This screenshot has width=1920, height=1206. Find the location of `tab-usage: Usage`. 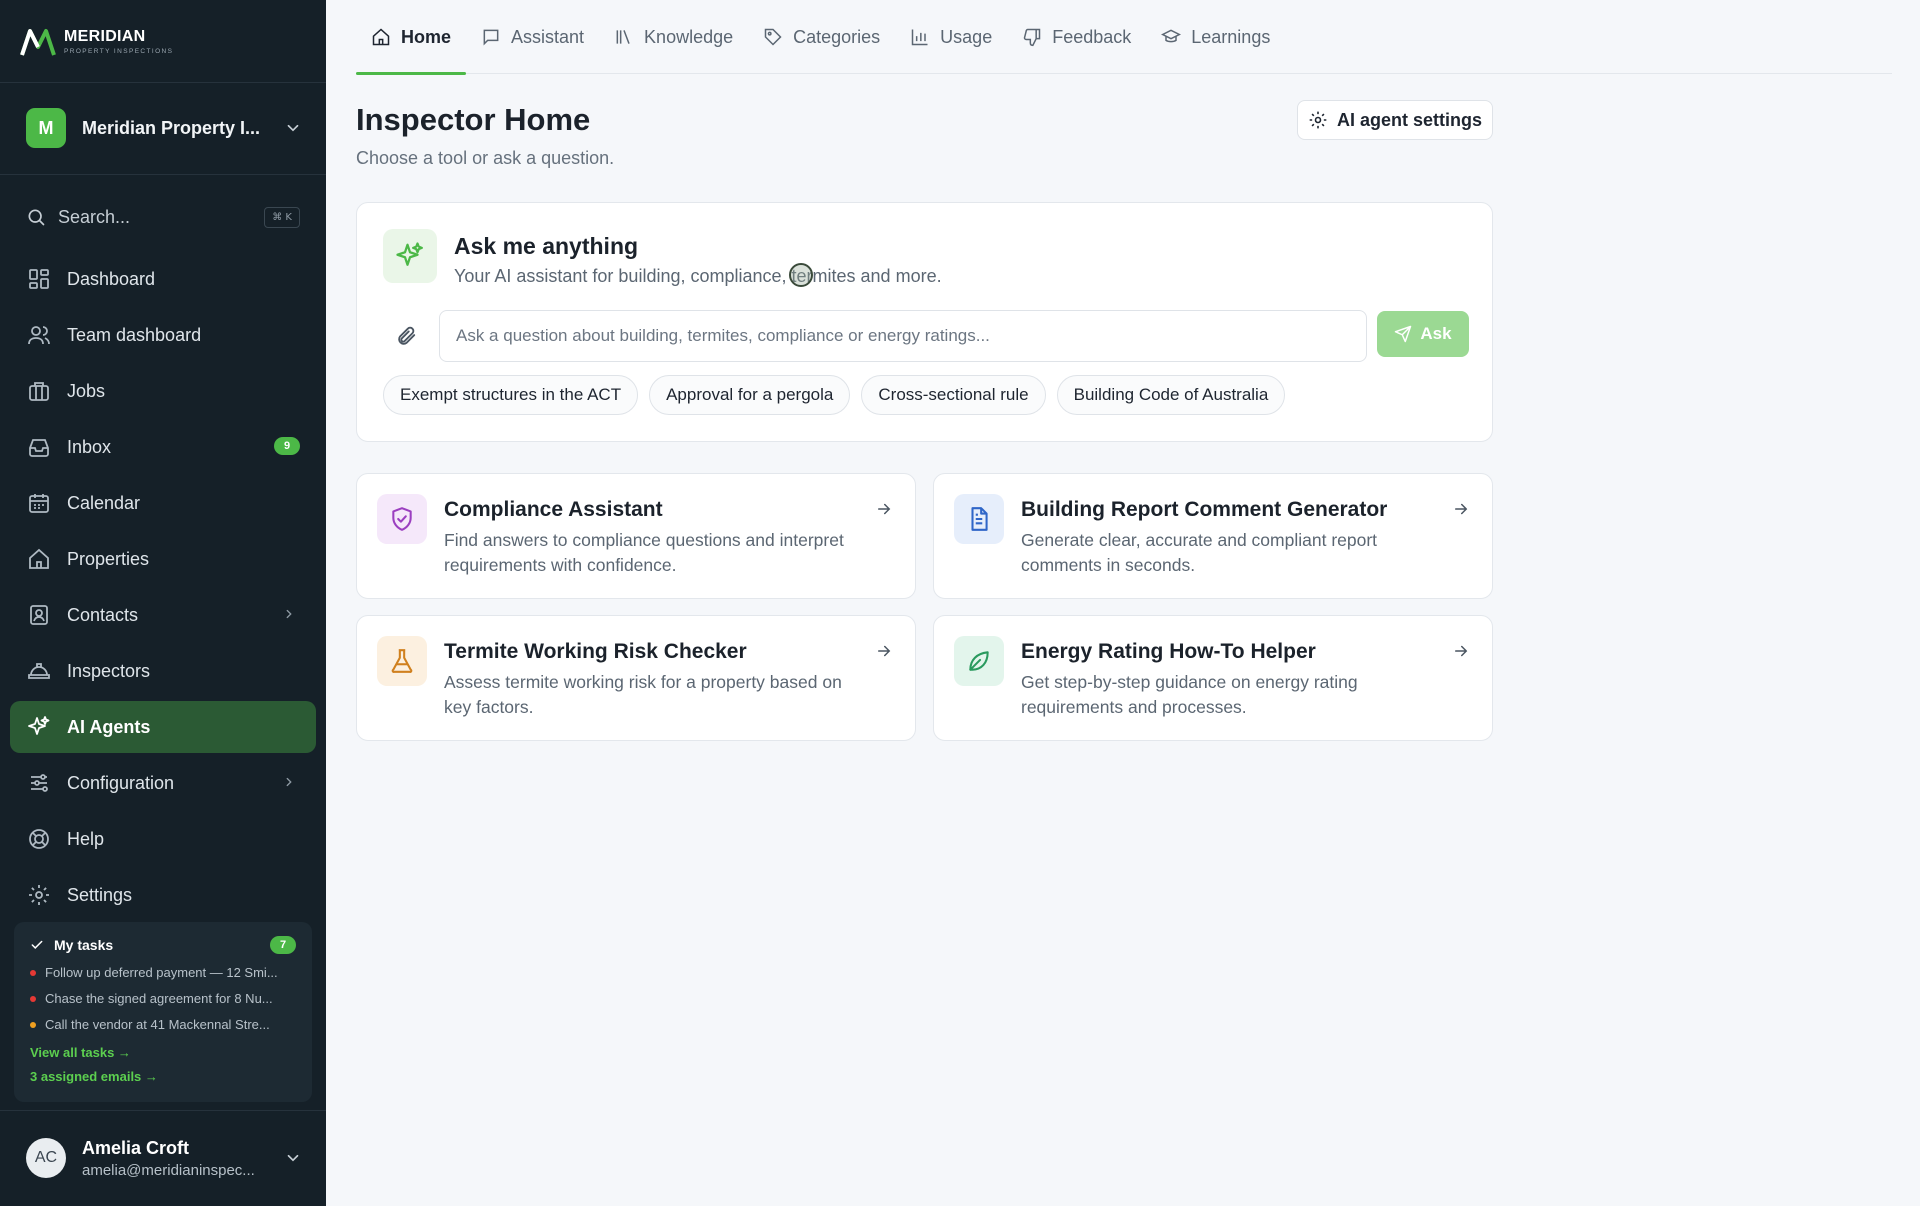

tab-usage: Usage is located at coordinates (951, 37).